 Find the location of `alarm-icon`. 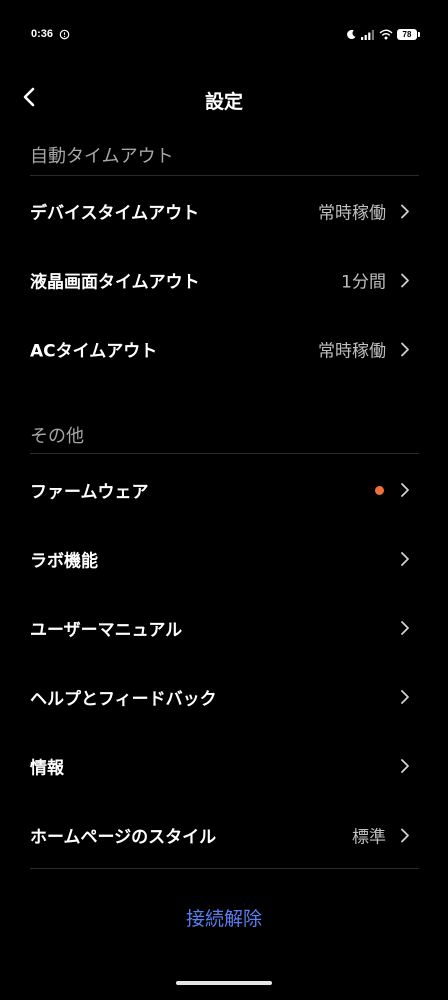

alarm-icon is located at coordinates (64, 34).